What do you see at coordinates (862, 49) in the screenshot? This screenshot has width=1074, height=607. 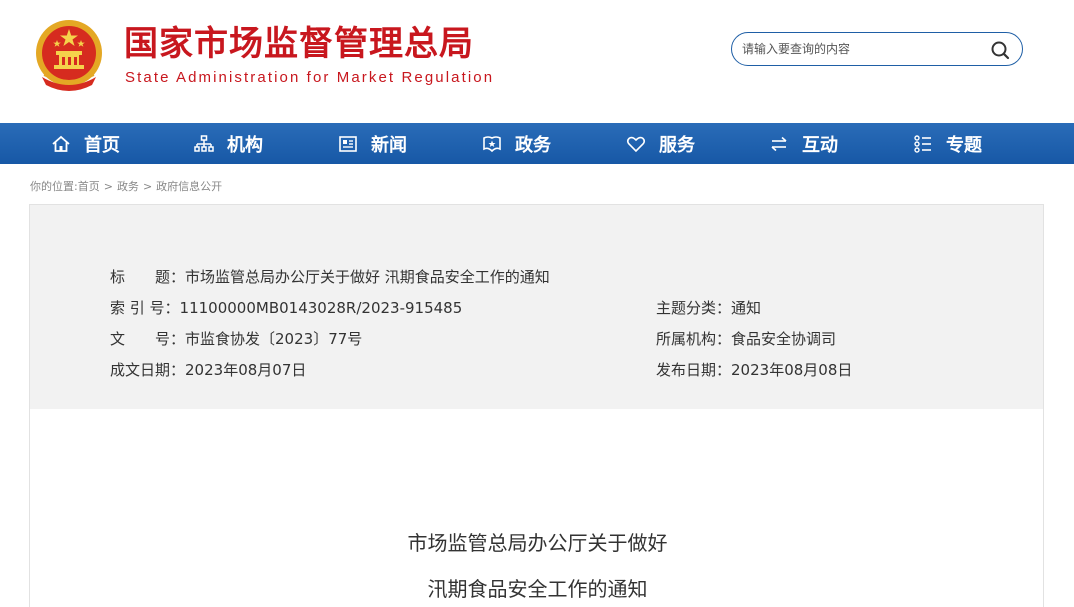 I see `search-input` at bounding box center [862, 49].